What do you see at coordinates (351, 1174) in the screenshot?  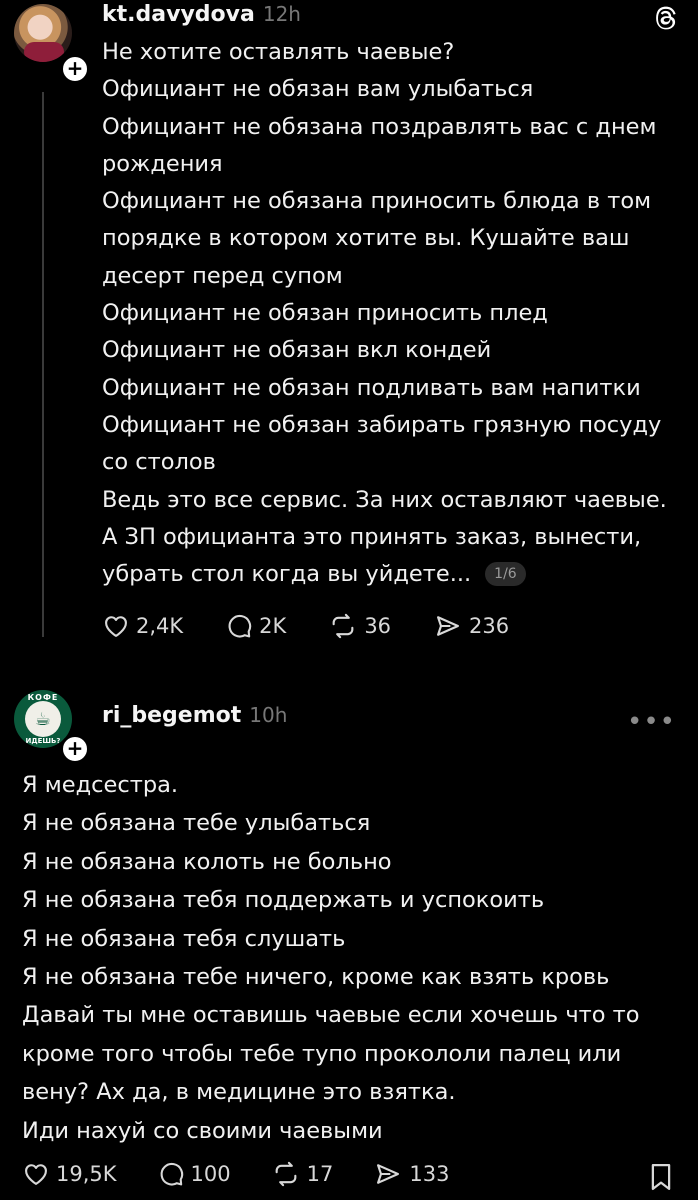 I see `post-actions: 19,5K 100 17 133` at bounding box center [351, 1174].